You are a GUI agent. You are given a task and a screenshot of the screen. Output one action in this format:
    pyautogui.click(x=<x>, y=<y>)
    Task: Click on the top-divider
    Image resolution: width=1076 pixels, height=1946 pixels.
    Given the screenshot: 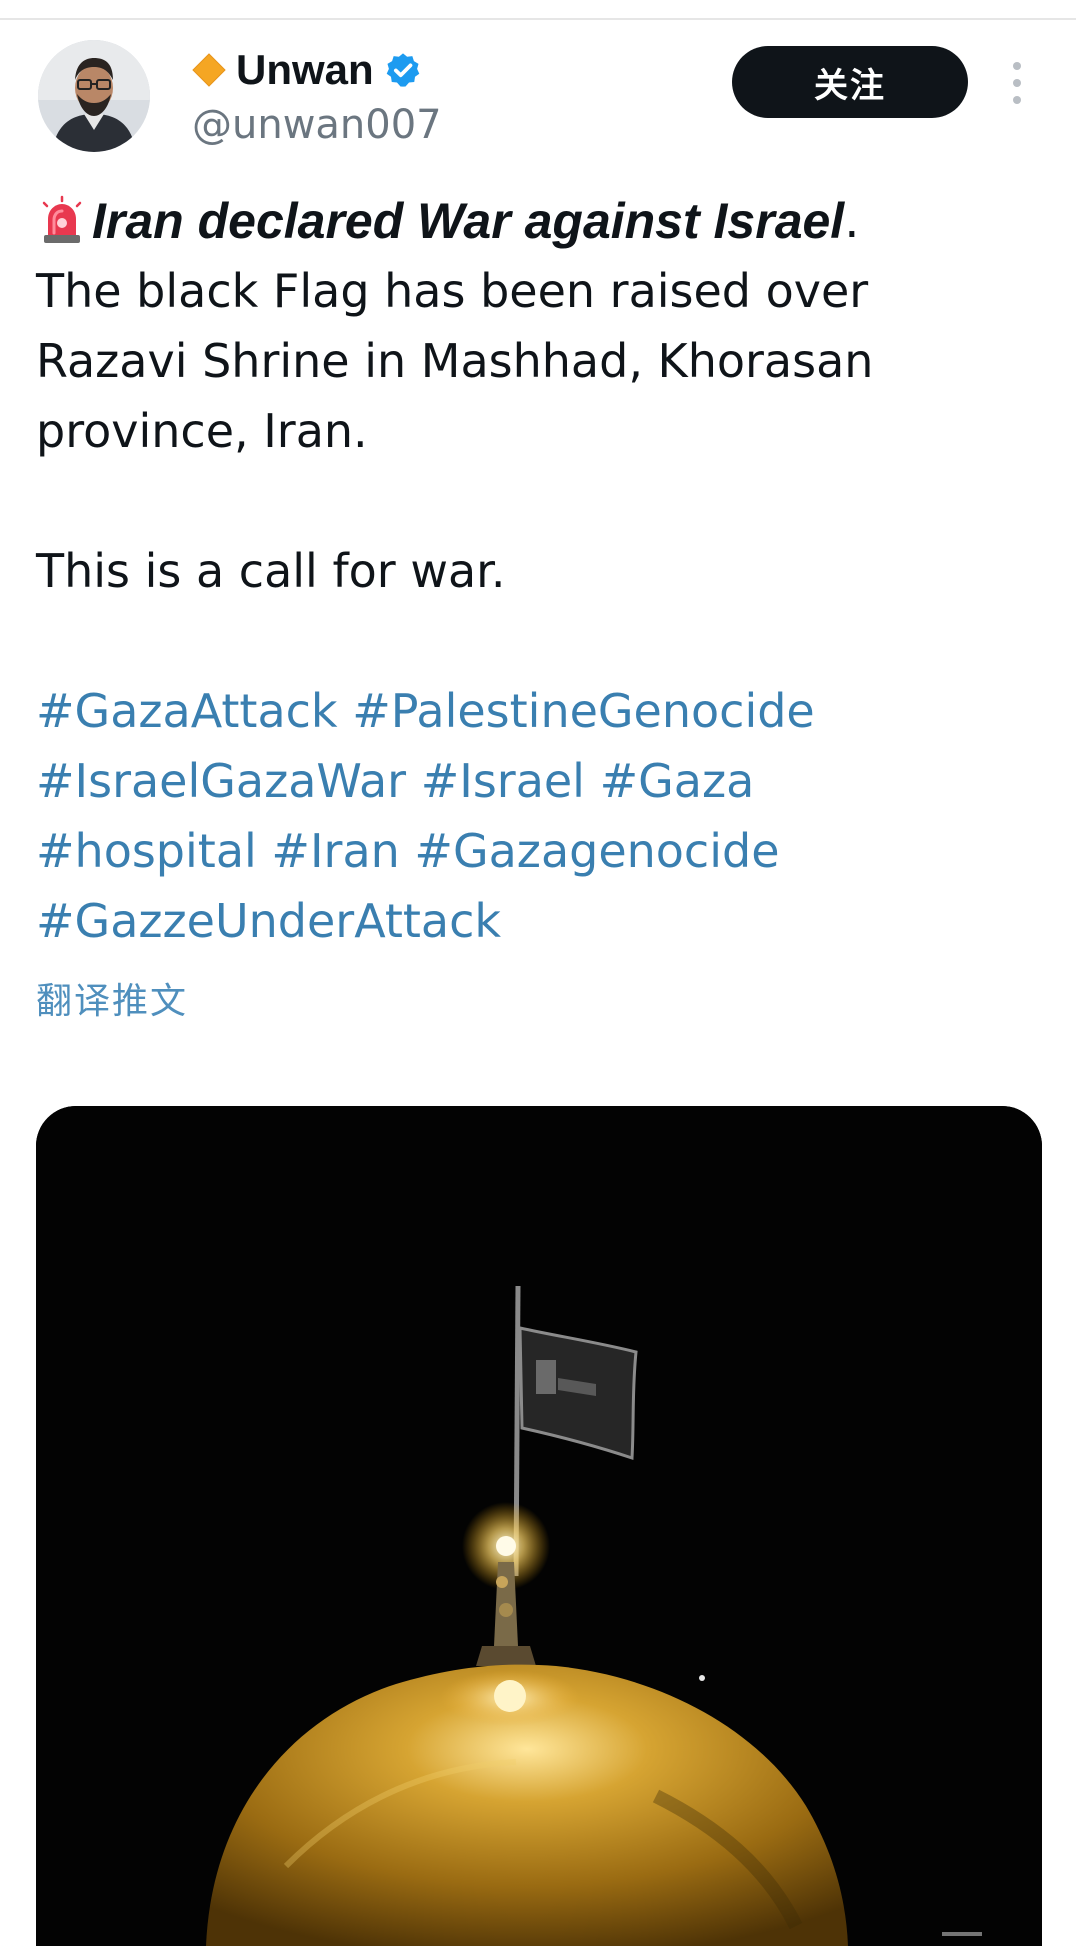 What is the action you would take?
    pyautogui.click(x=538, y=19)
    